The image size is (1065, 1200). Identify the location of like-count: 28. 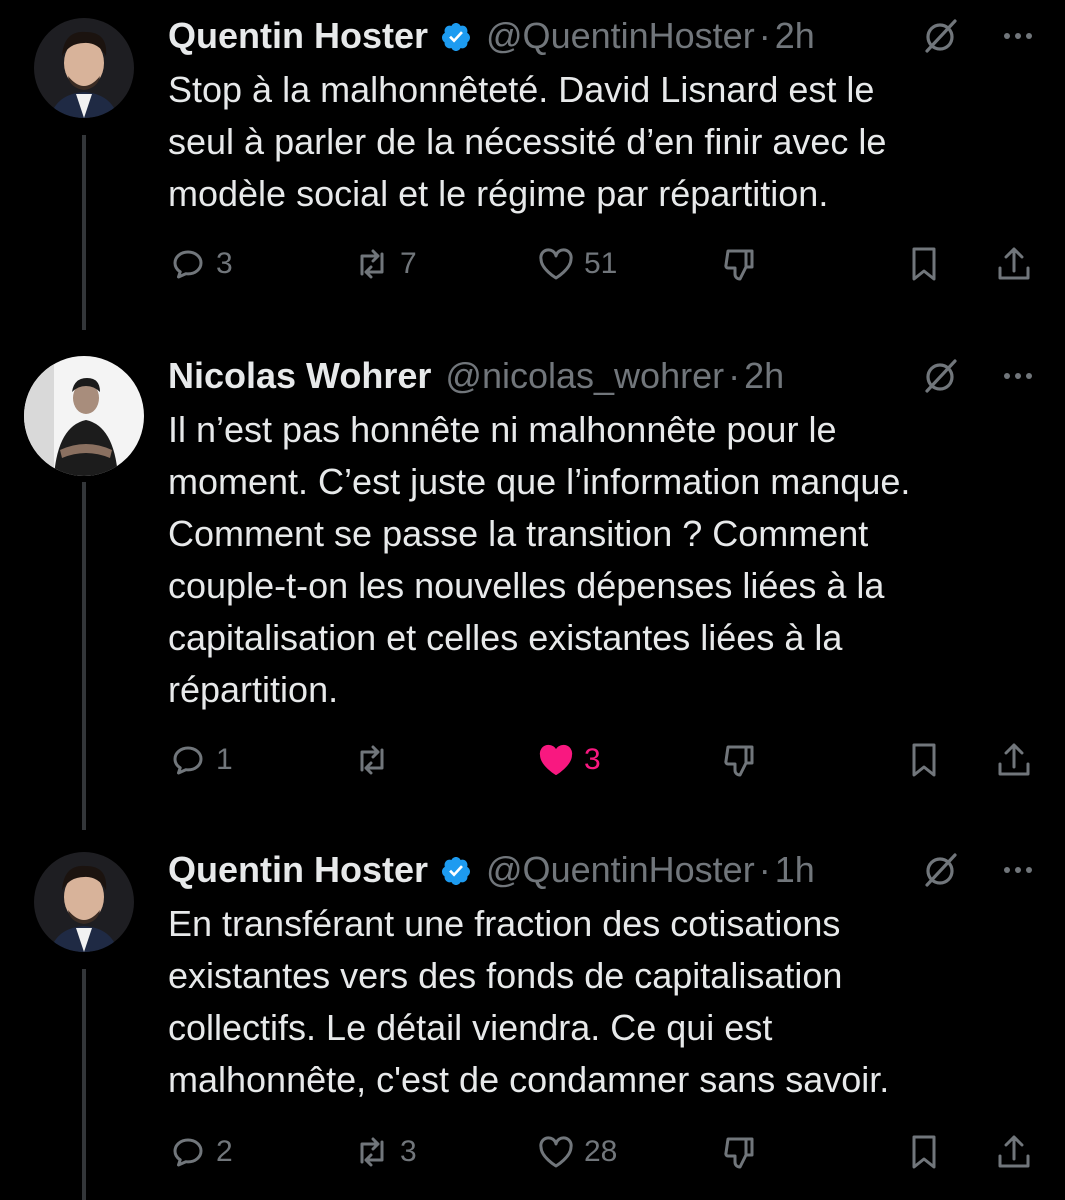
(601, 1151).